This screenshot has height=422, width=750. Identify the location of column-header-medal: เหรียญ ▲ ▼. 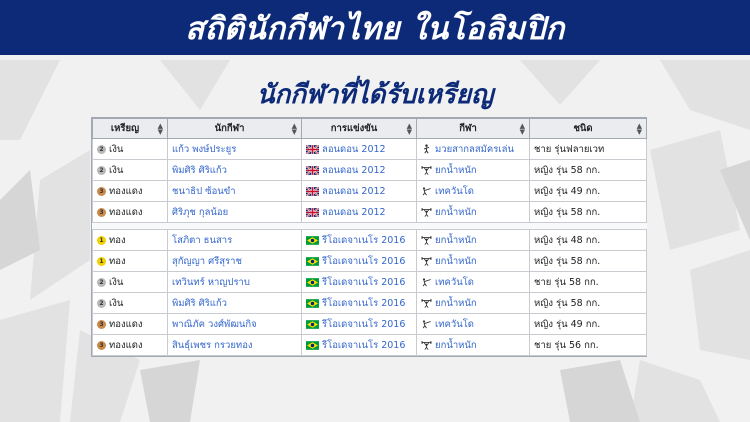
(130, 128).